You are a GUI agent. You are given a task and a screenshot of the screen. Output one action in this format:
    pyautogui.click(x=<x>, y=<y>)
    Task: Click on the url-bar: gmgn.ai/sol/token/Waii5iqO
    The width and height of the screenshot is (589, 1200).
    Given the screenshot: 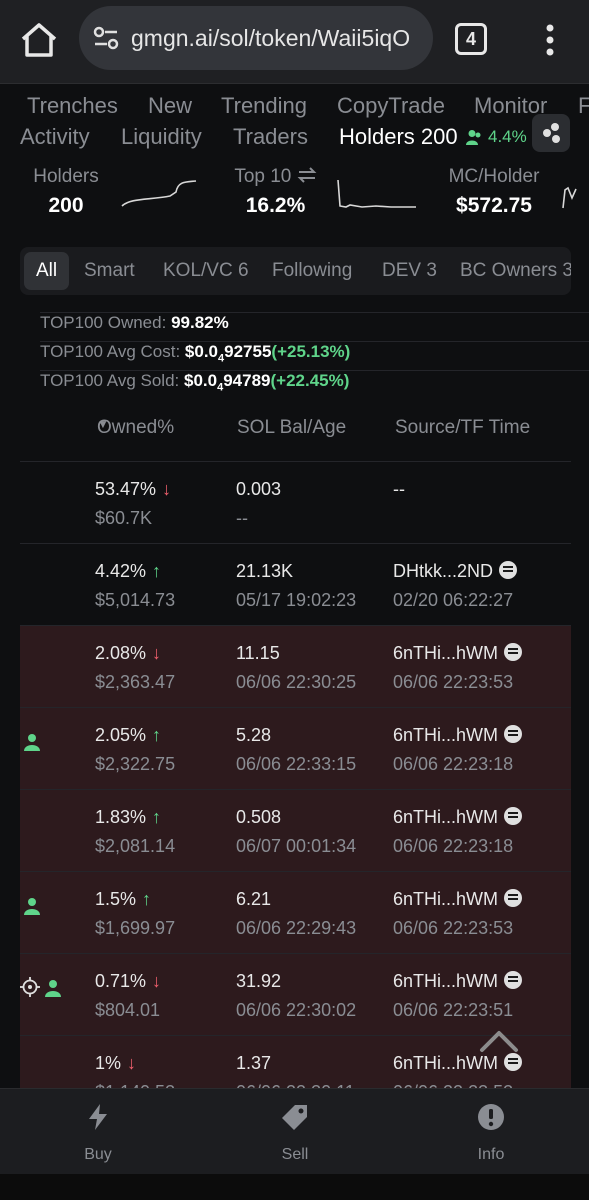 What is the action you would take?
    pyautogui.click(x=256, y=38)
    